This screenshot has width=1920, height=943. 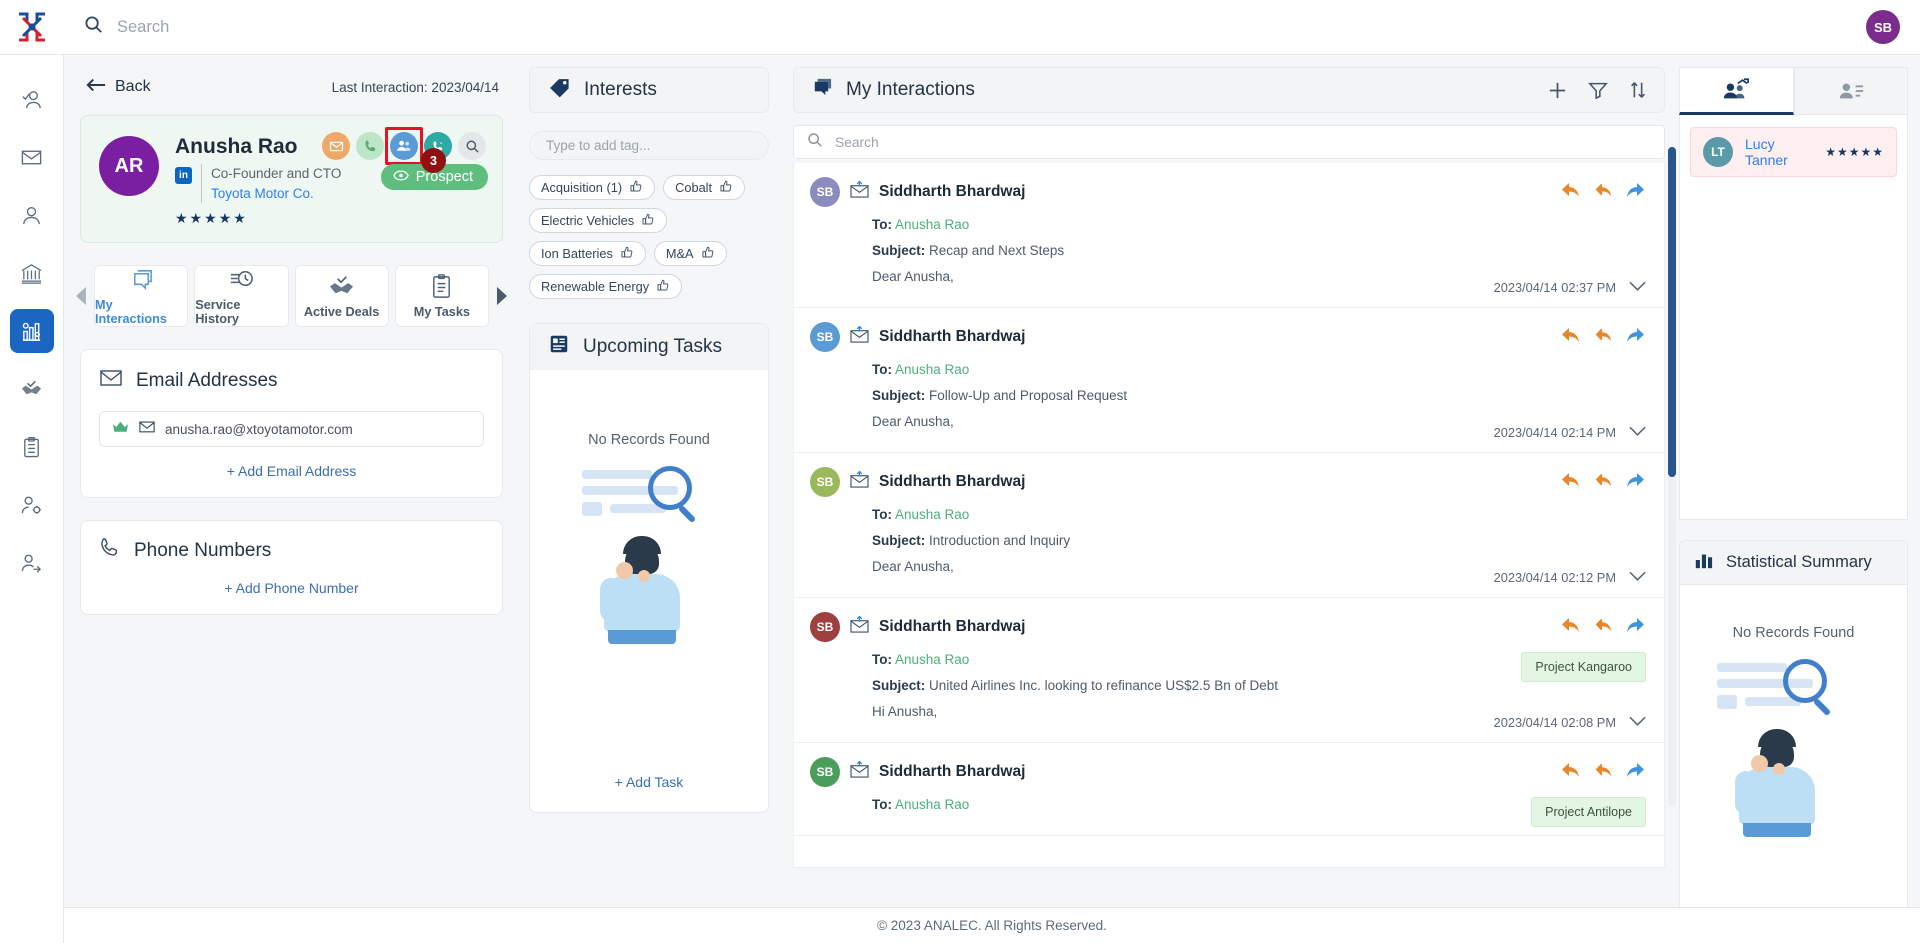 I want to click on interest-tag: M&A, so click(x=690, y=253).